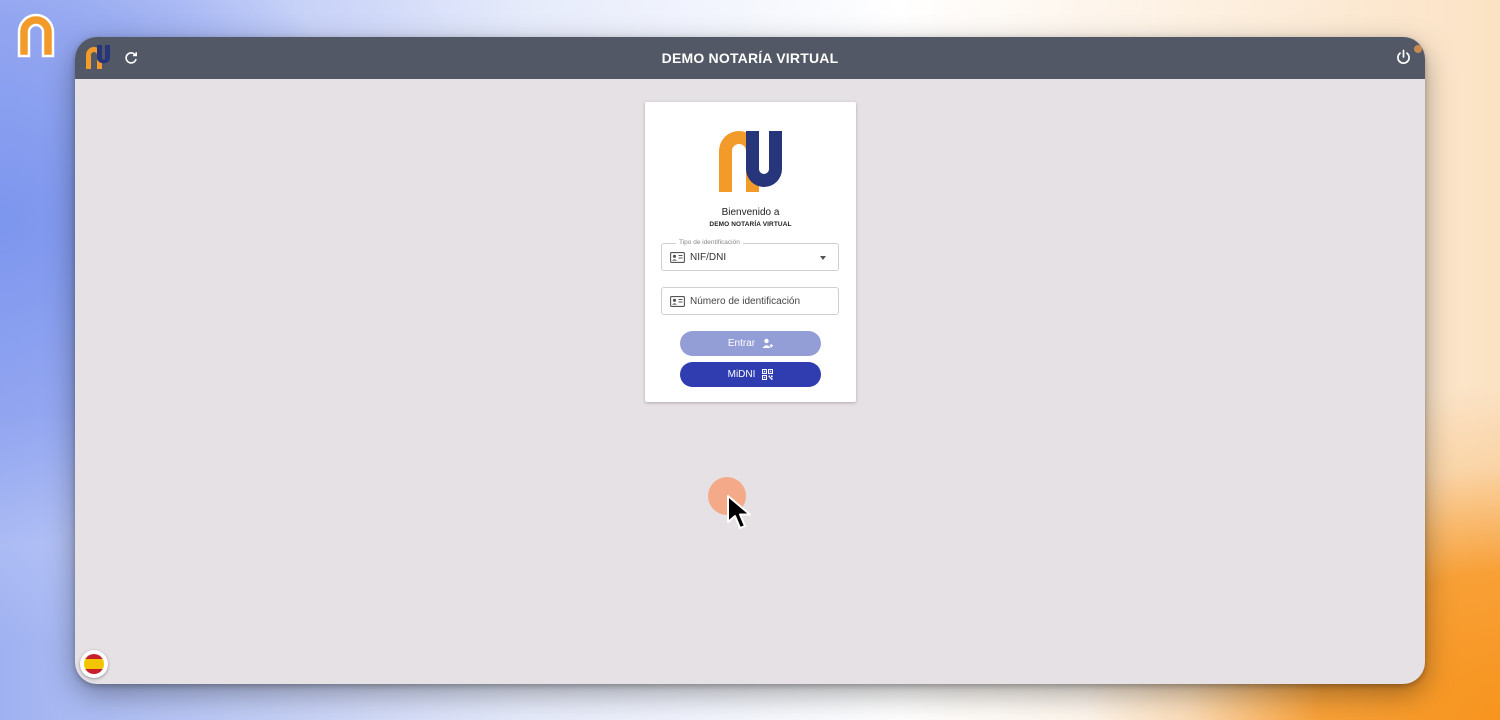 Image resolution: width=1500 pixels, height=720 pixels. What do you see at coordinates (741, 343) in the screenshot?
I see `enter-button-label: Entrar` at bounding box center [741, 343].